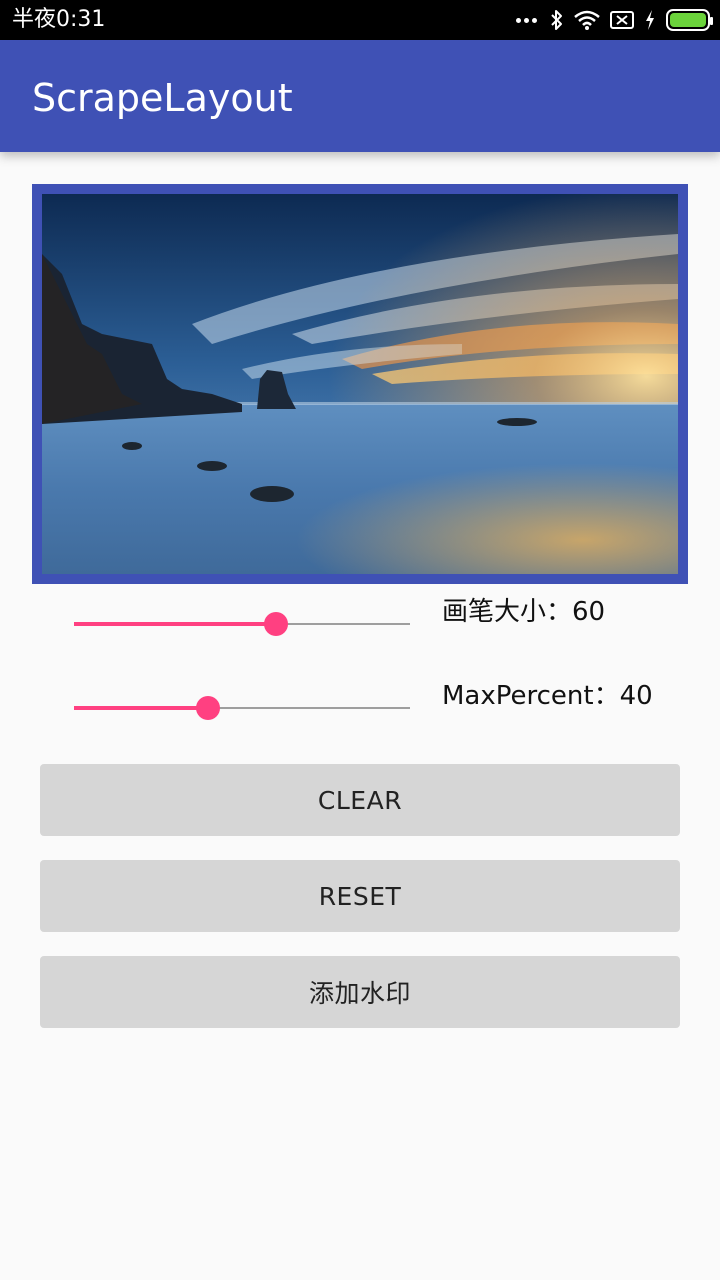 Image resolution: width=720 pixels, height=1280 pixels. Describe the element at coordinates (360, 800) in the screenshot. I see `clear-button: CLEAR` at that location.